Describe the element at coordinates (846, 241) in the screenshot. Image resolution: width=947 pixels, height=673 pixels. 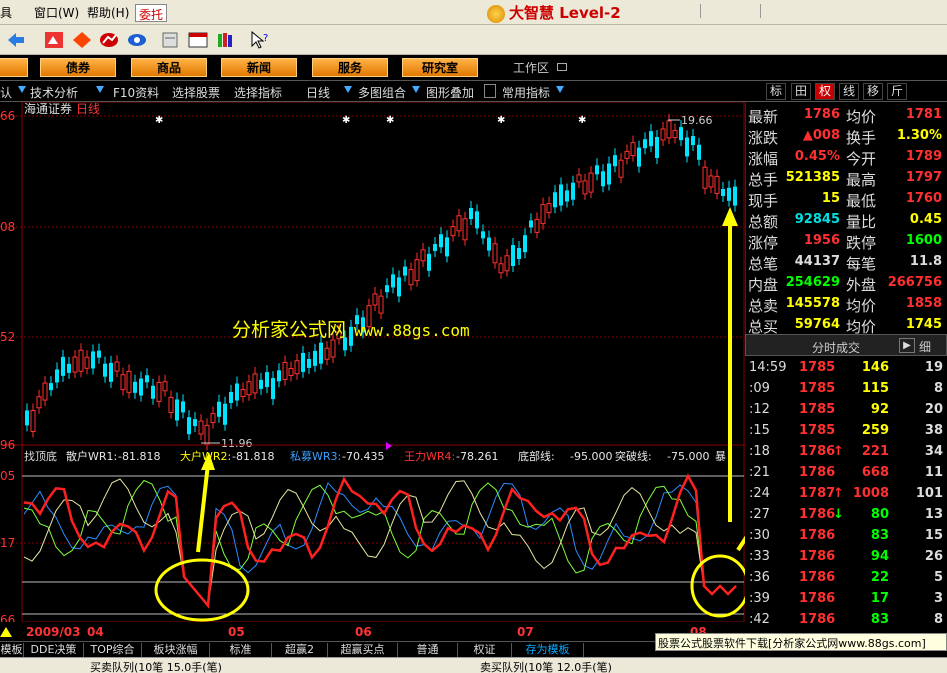
I see `quote-row: 涨停 1956 跌停 1600` at that location.